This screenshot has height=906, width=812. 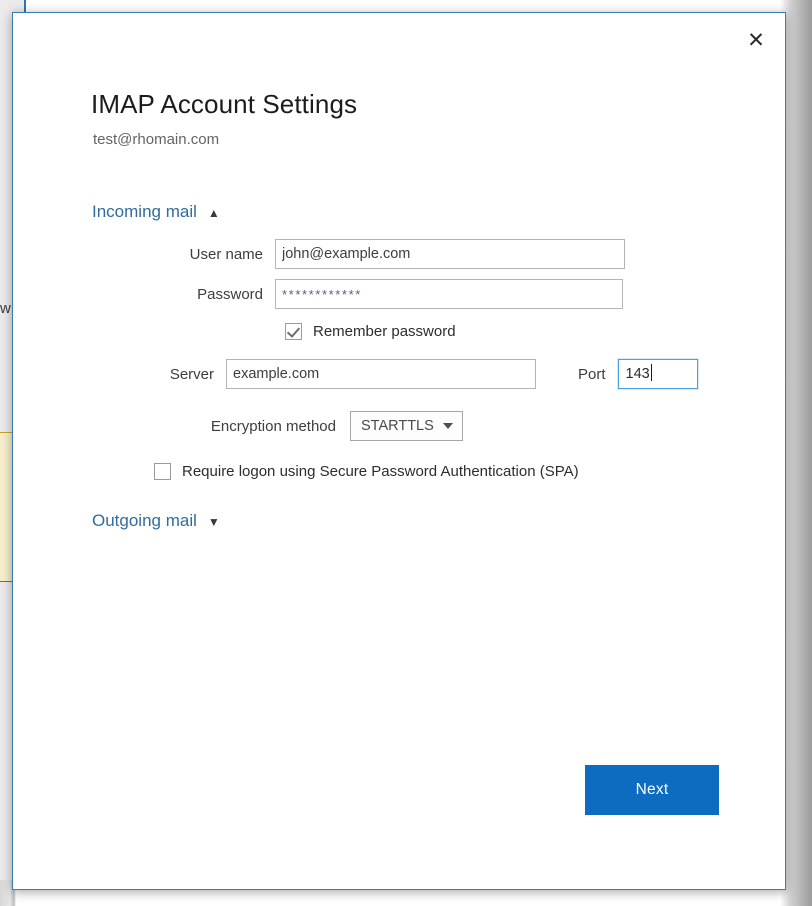 I want to click on username-label: User name, so click(x=226, y=254).